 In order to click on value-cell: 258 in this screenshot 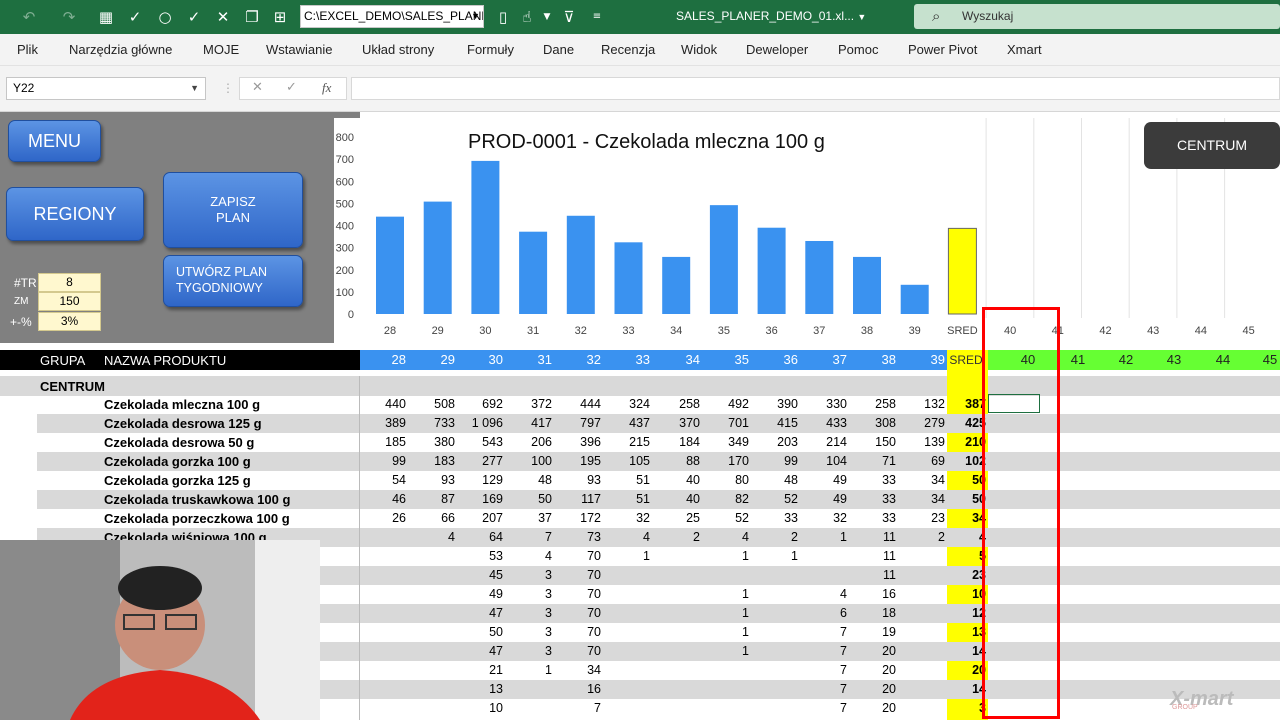, I will do `click(873, 404)`.